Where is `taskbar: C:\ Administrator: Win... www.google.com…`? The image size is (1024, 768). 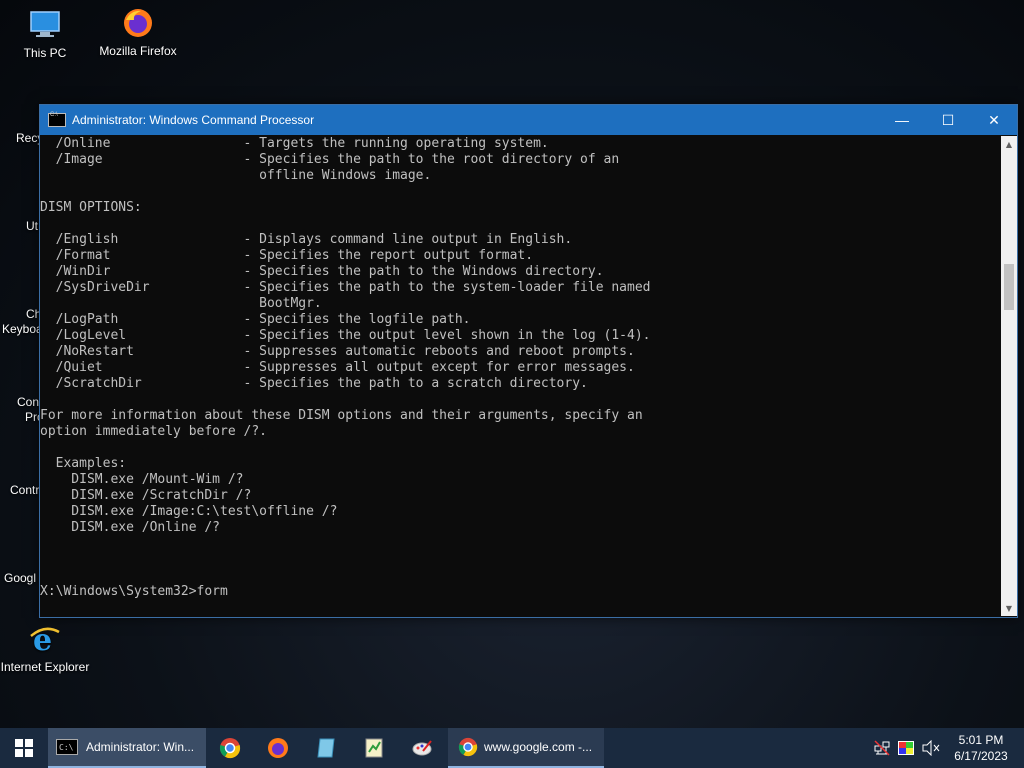
taskbar: C:\ Administrator: Win... www.google.com… is located at coordinates (512, 748).